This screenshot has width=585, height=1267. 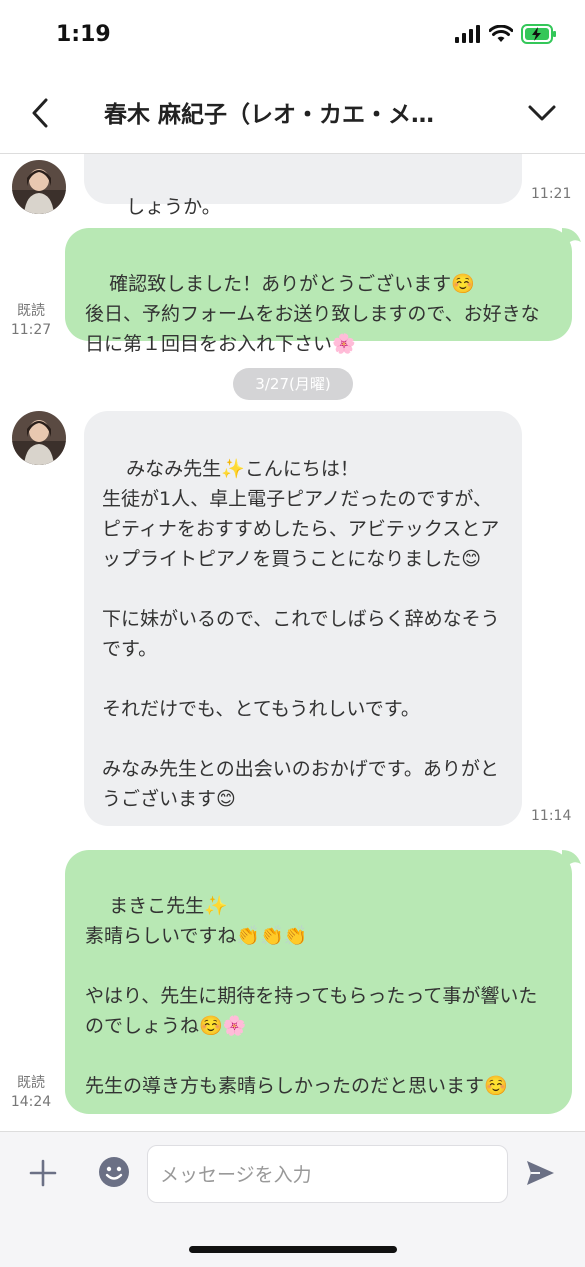 I want to click on emoji-button, so click(x=114, y=1172).